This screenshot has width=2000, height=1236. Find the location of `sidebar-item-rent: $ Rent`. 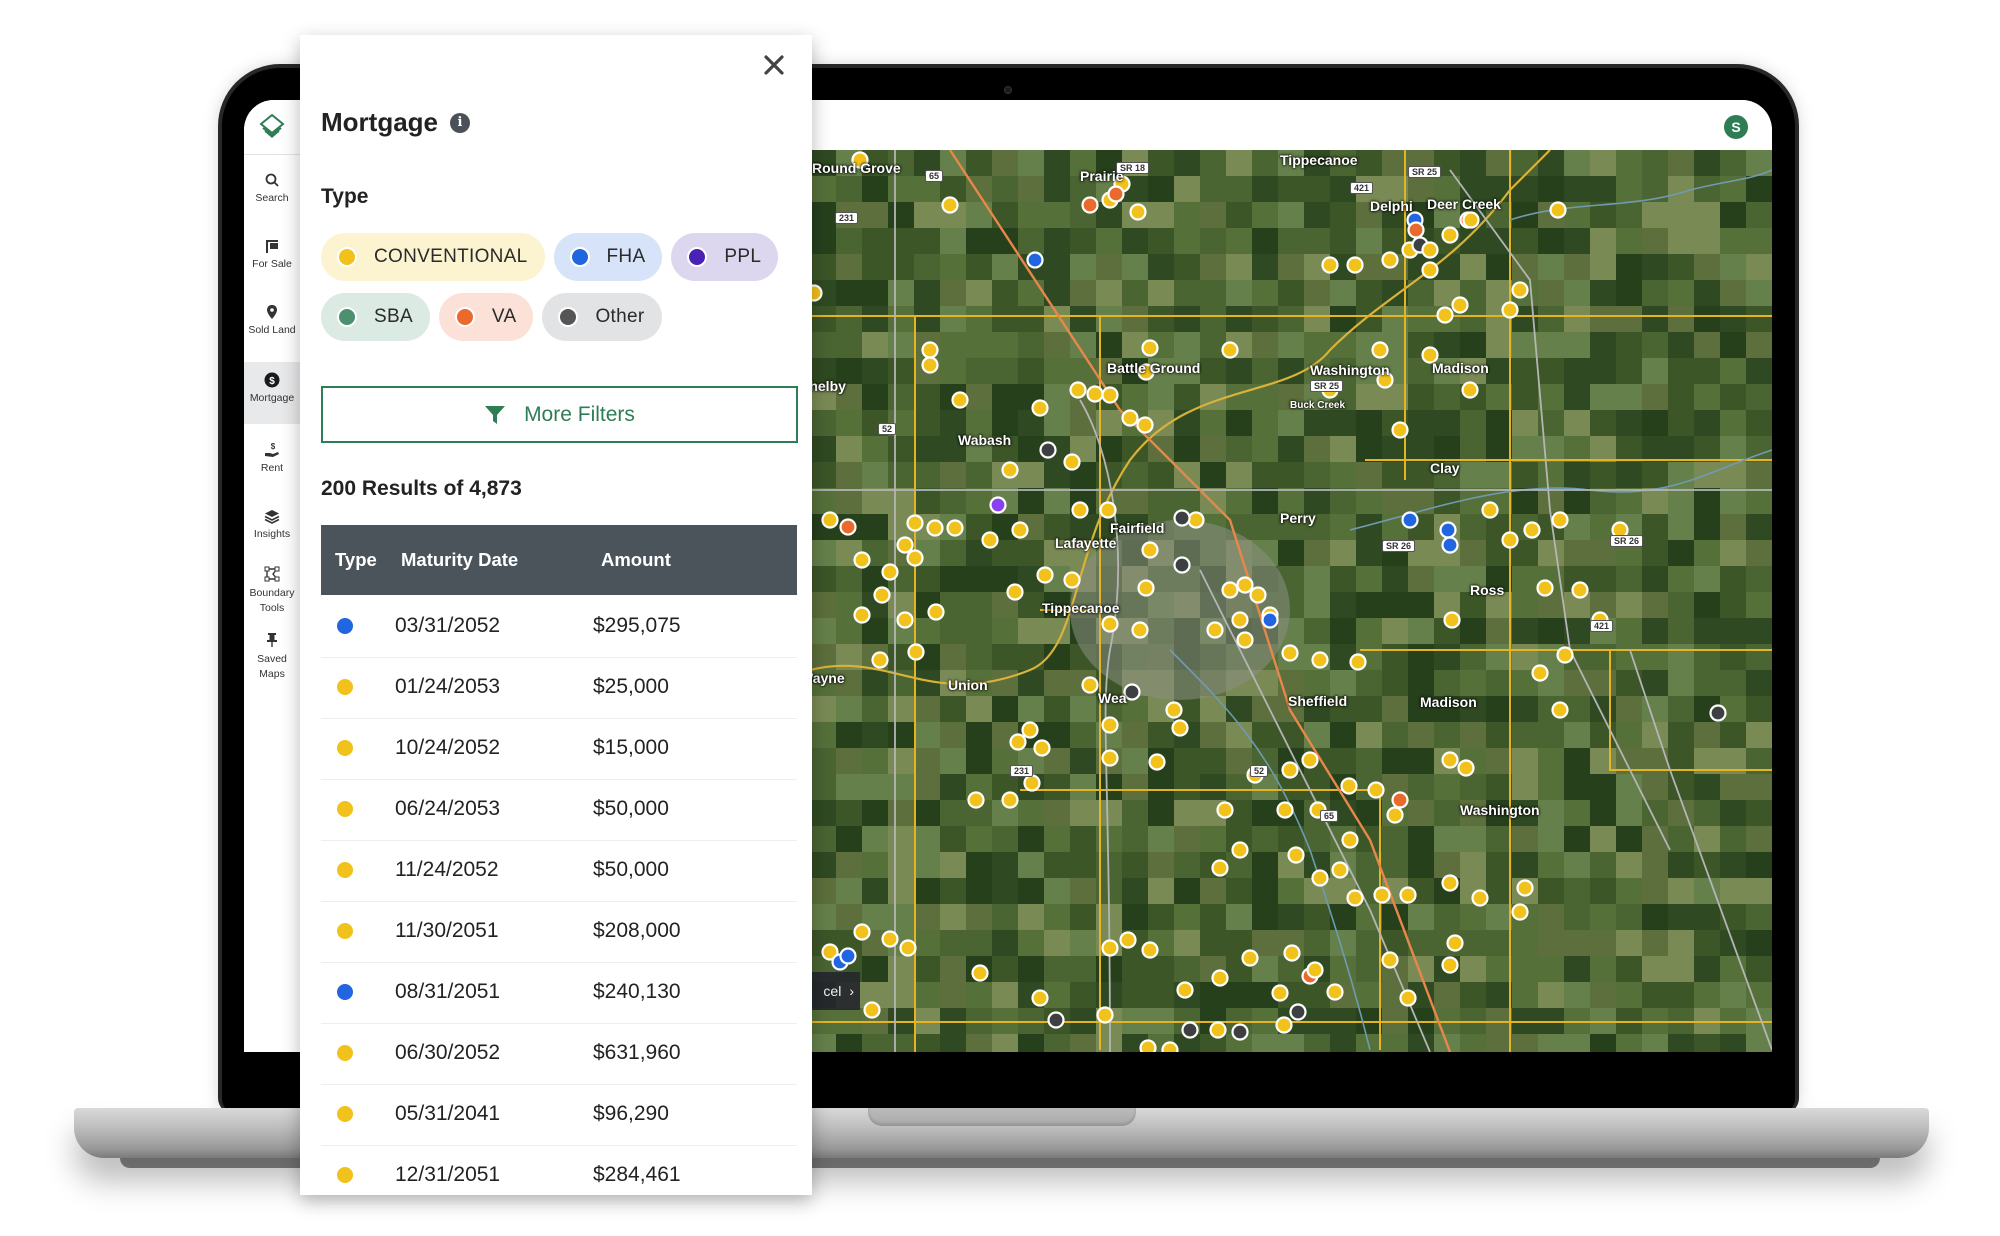

sidebar-item-rent: $ Rent is located at coordinates (272, 465).